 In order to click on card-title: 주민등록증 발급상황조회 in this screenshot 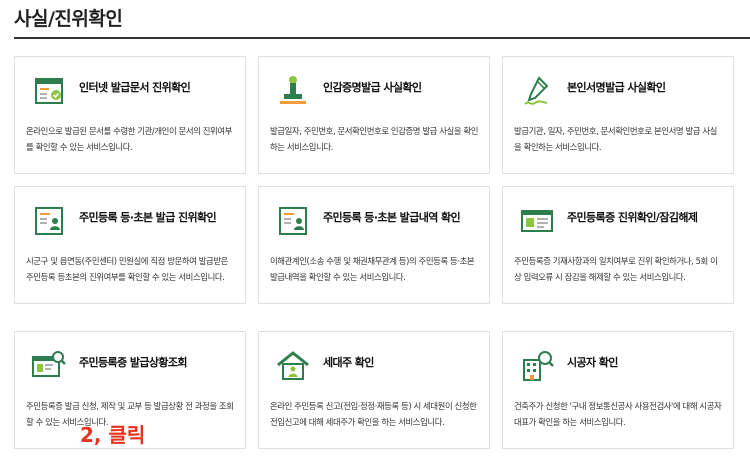, I will do `click(133, 362)`.